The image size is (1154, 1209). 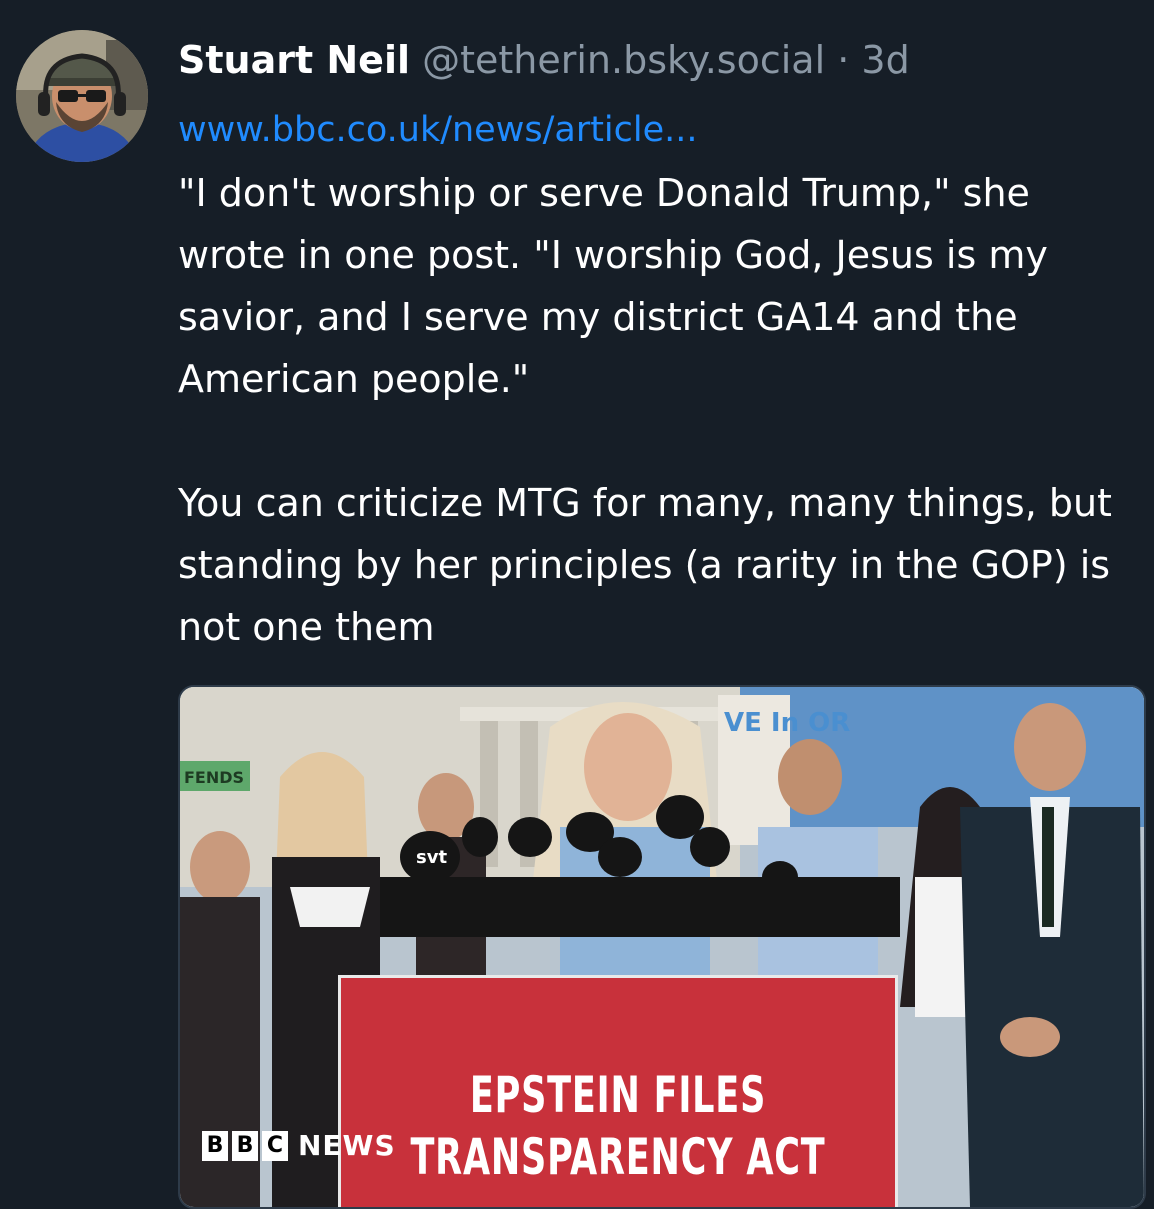 I want to click on sign-text: VE In OR, so click(x=787, y=723).